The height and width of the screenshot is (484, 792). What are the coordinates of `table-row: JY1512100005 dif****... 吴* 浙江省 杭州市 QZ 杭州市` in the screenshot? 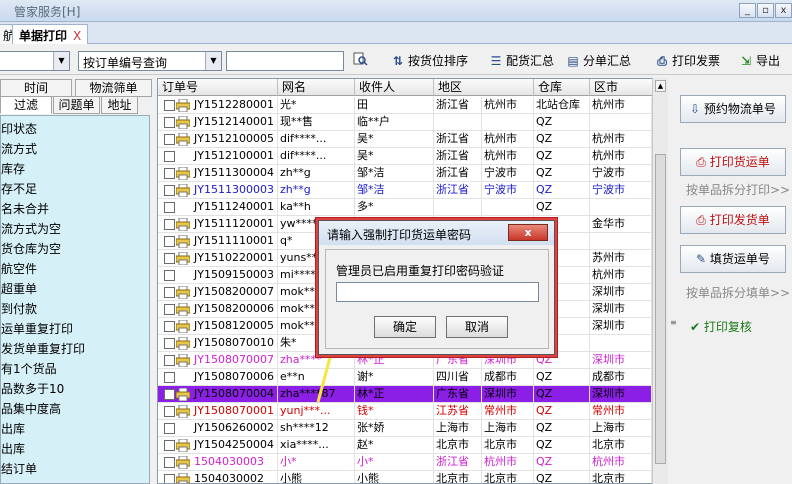 It's located at (405, 139).